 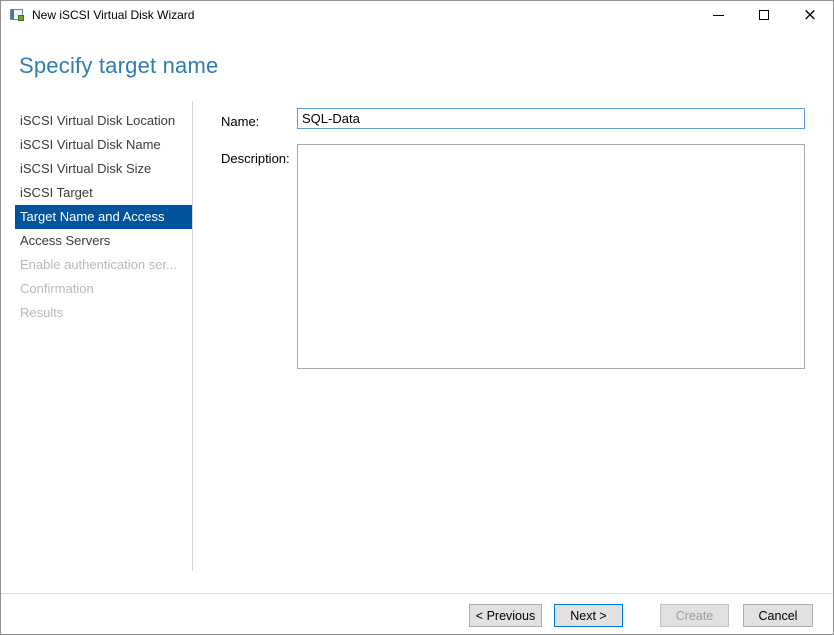 What do you see at coordinates (551, 118) in the screenshot?
I see `name-input` at bounding box center [551, 118].